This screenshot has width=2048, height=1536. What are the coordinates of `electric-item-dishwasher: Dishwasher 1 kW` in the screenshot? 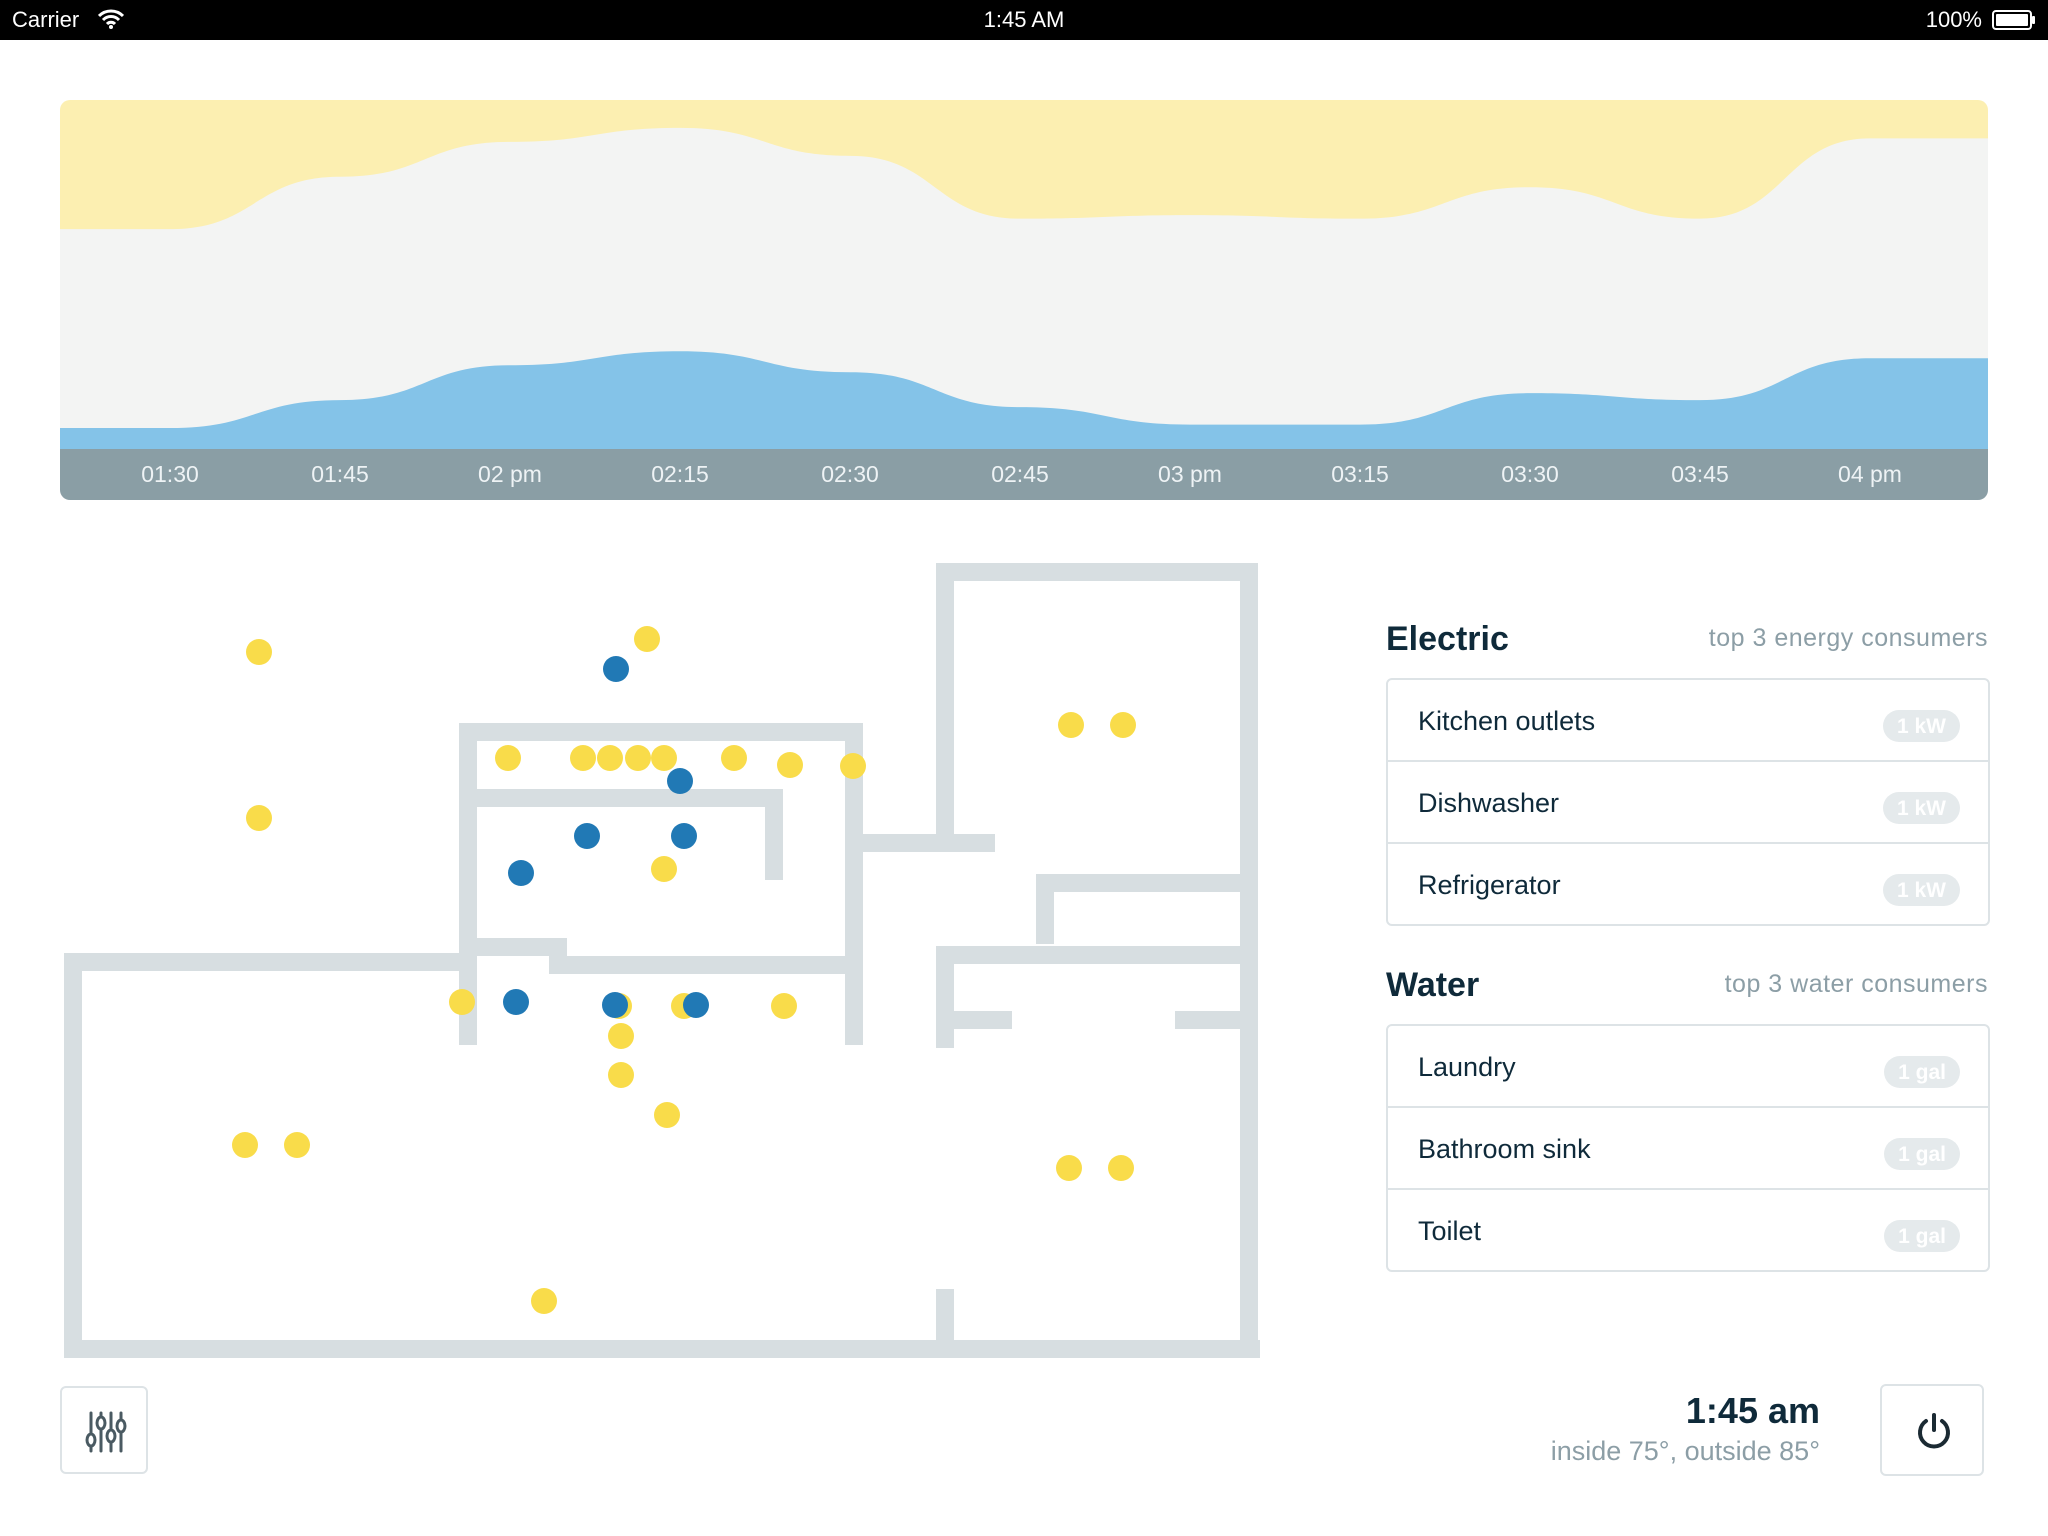 It's located at (1688, 803).